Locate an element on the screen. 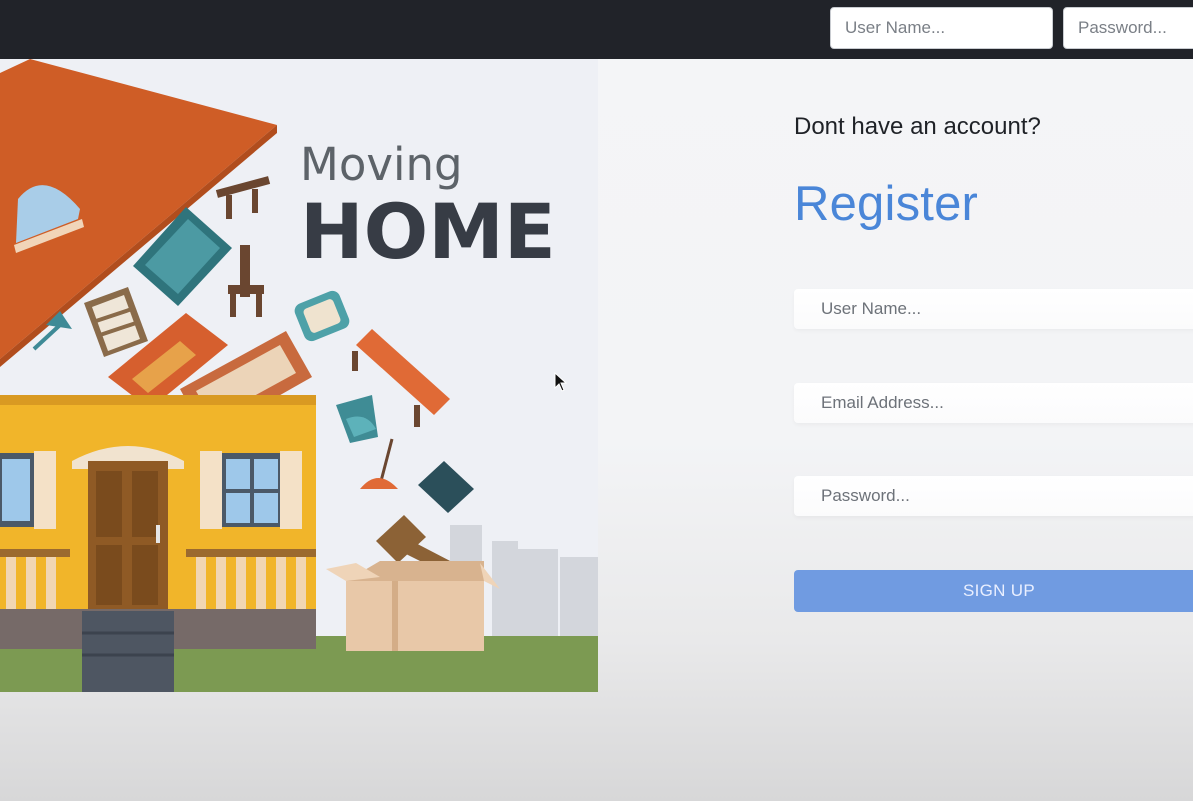  navbar-username-input is located at coordinates (941, 28).